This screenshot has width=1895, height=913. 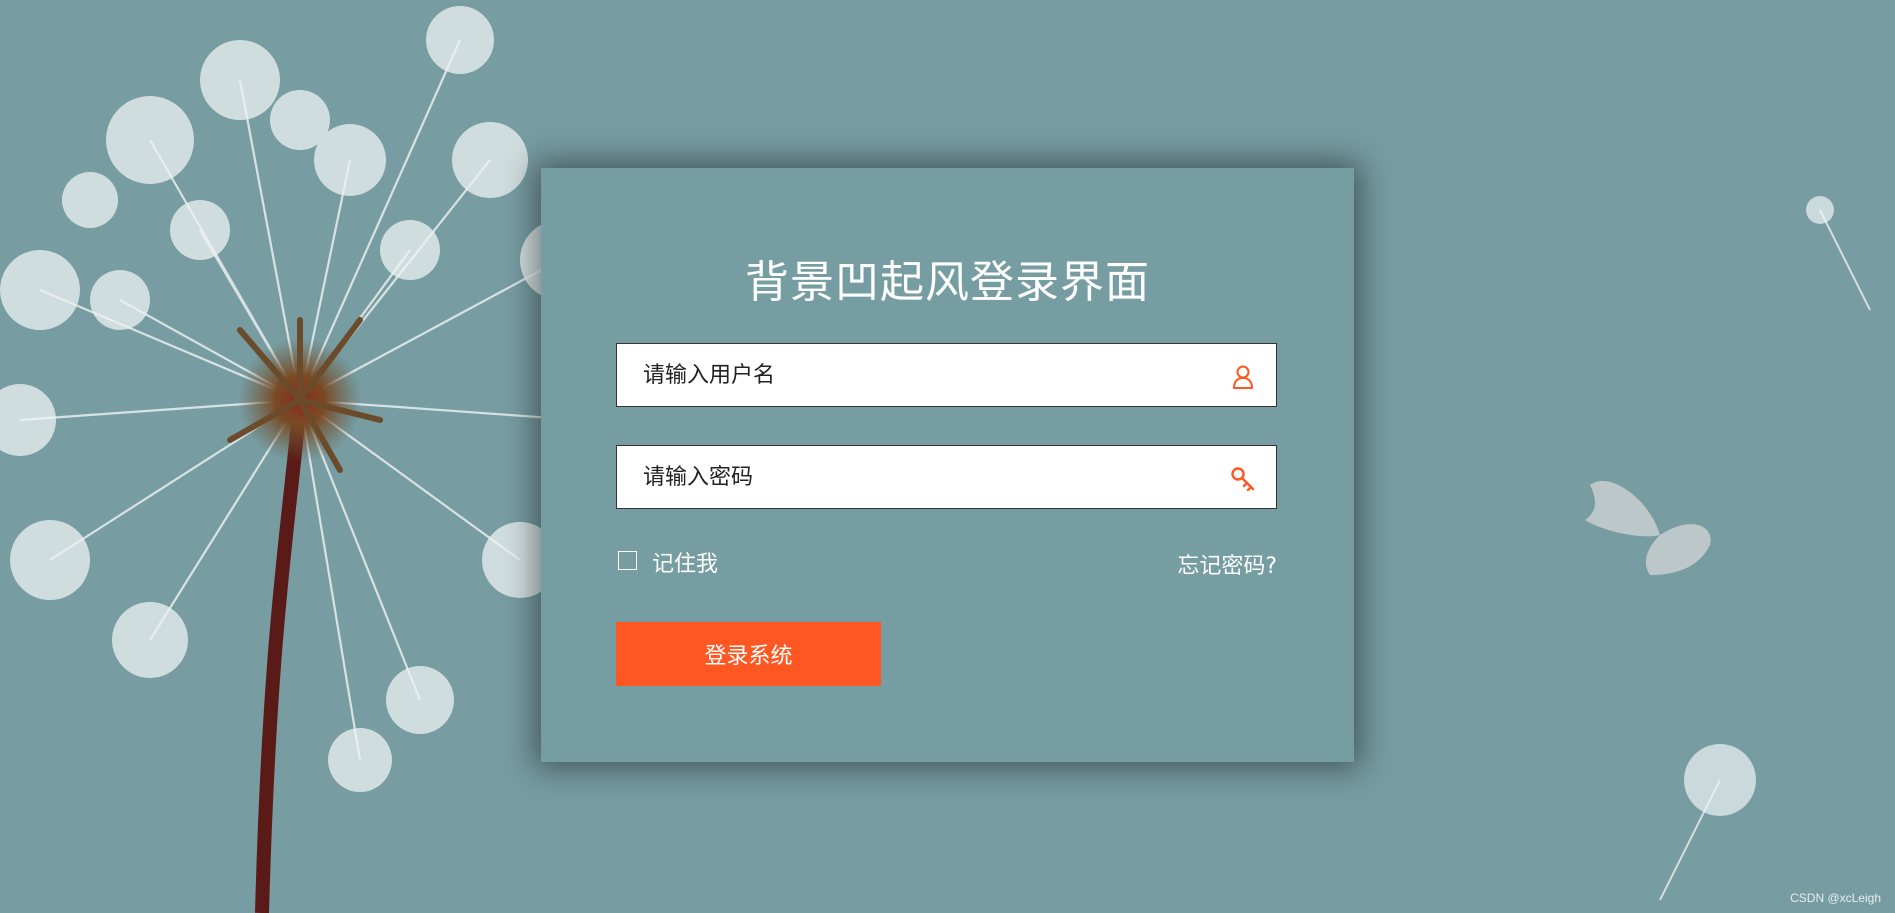 I want to click on user-icon, so click(x=1243, y=377).